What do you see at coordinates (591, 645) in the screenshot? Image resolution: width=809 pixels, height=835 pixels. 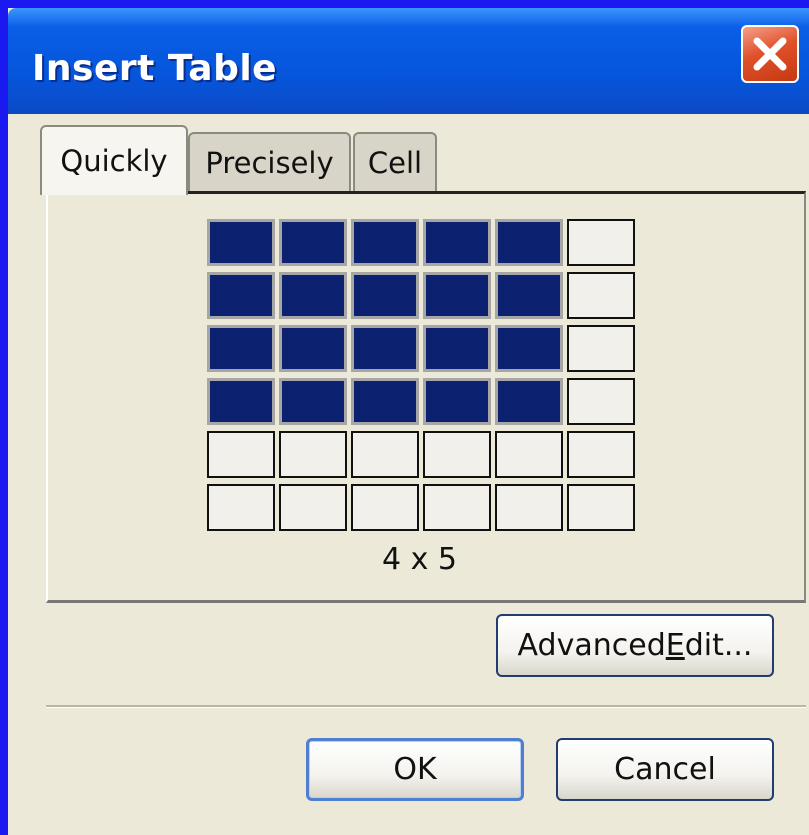 I see `advanced-edit-prefix: Advanced` at bounding box center [591, 645].